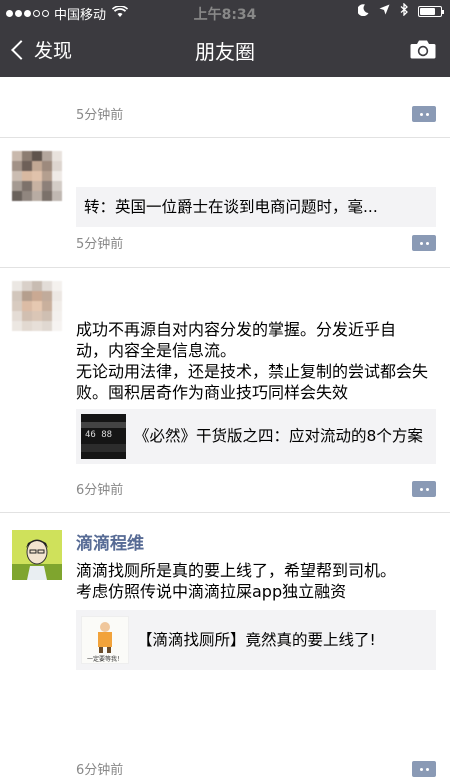 The height and width of the screenshot is (778, 450). What do you see at coordinates (256, 581) in the screenshot?
I see `post-text: 滴滴找厕所是真的要上线了，希望帮到司机。 考虑仿照传说中滴滴拉屎app独立融资` at bounding box center [256, 581].